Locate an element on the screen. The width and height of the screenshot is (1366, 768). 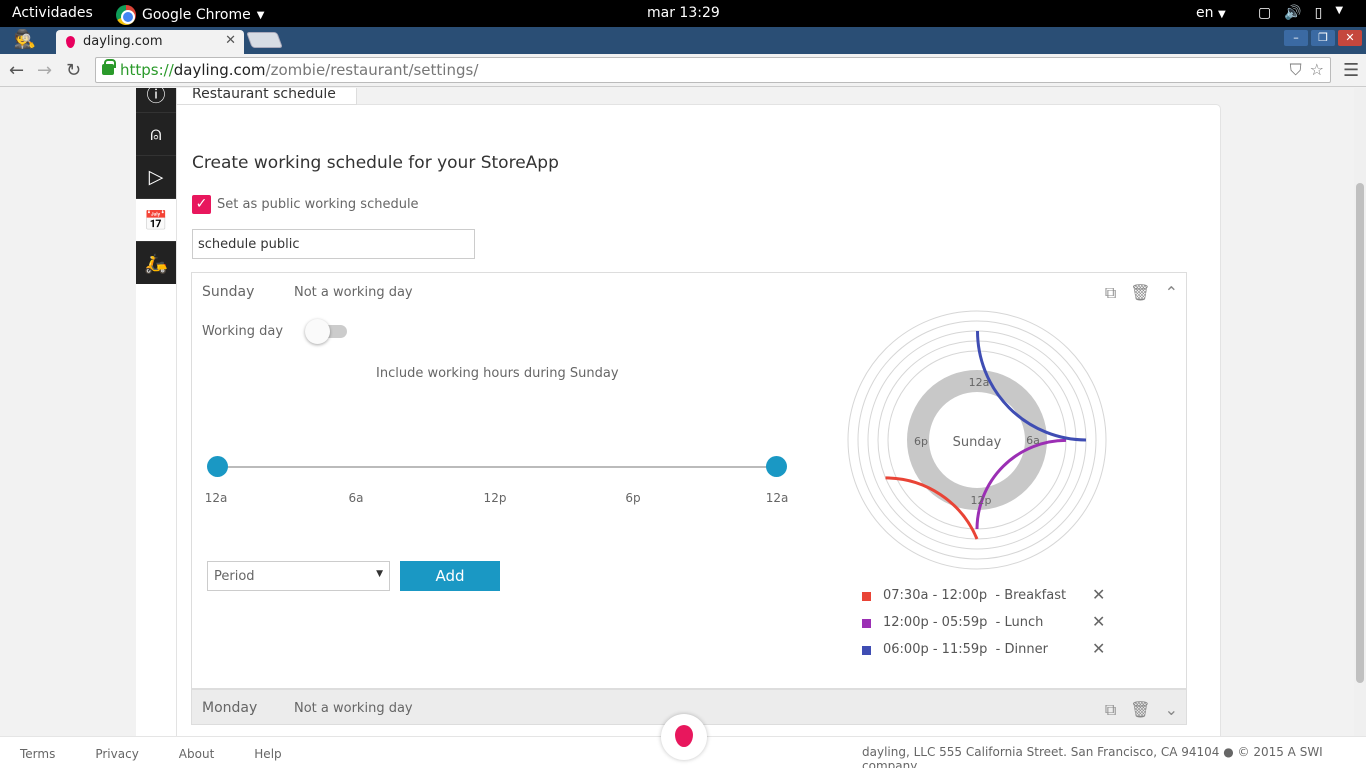
new-tab-button is located at coordinates (264, 40).